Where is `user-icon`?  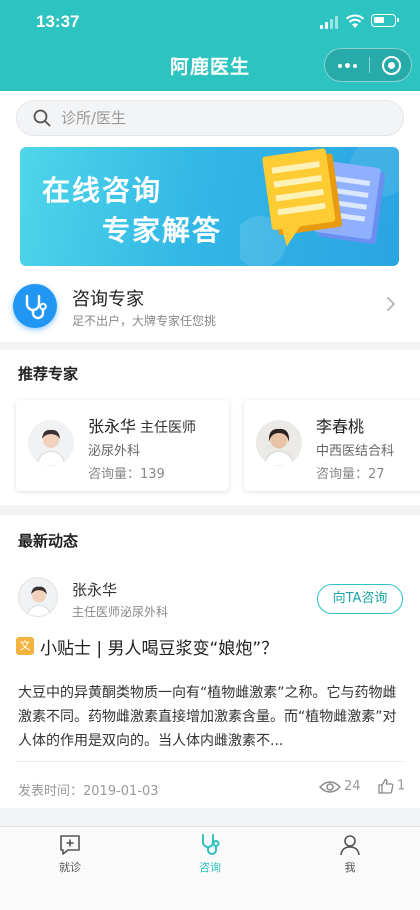 user-icon is located at coordinates (350, 845).